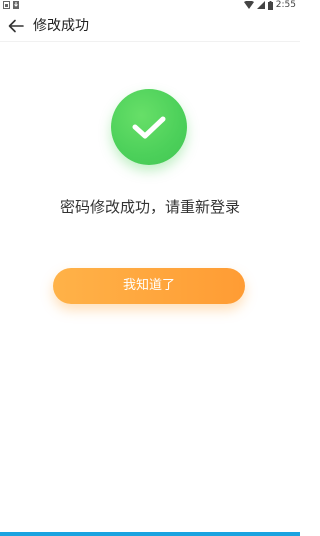 Image resolution: width=320 pixels, height=536 pixels. What do you see at coordinates (285, 5) in the screenshot?
I see `status-time: 2:55` at bounding box center [285, 5].